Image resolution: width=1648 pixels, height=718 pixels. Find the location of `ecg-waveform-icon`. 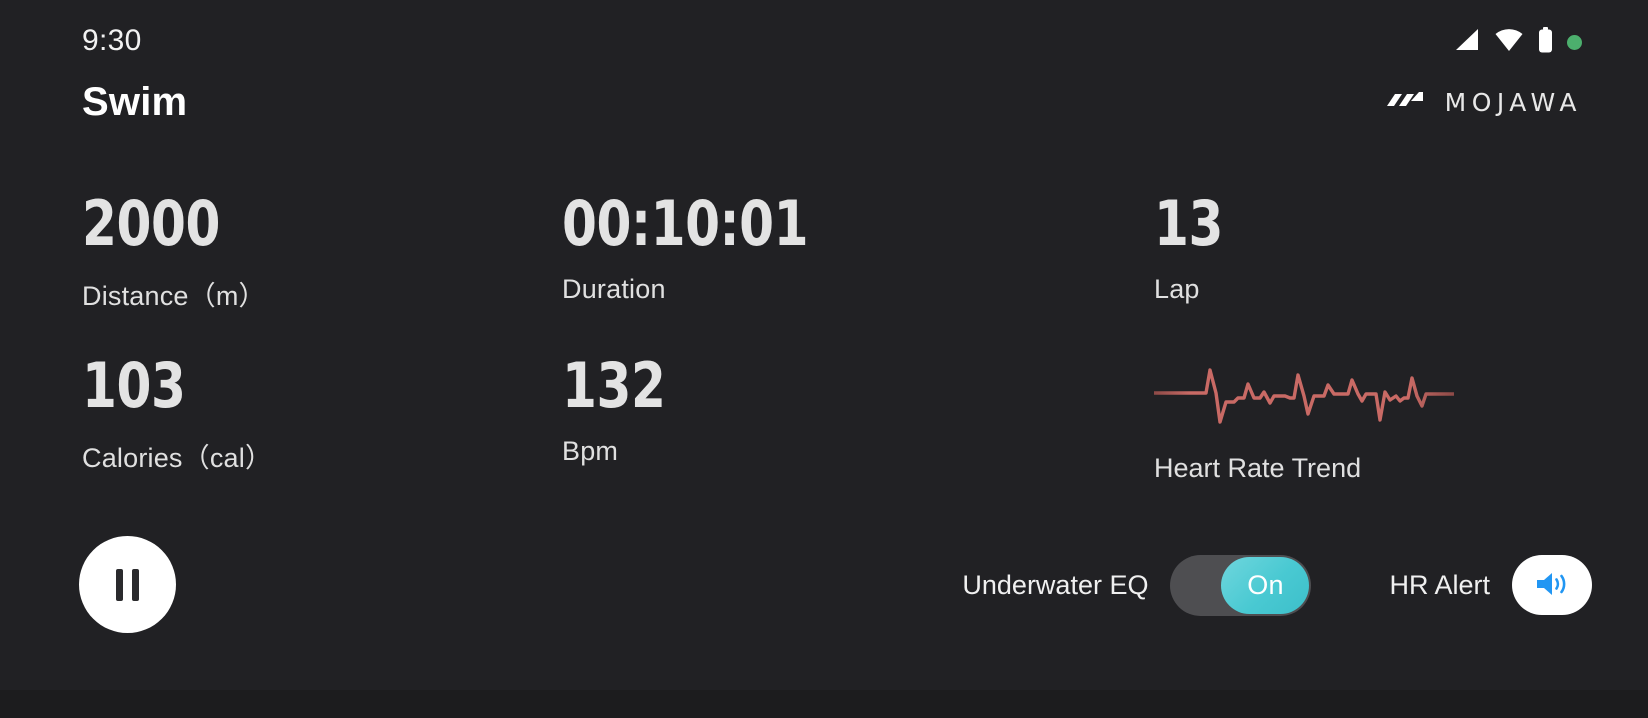

ecg-waveform-icon is located at coordinates (1353, 393).